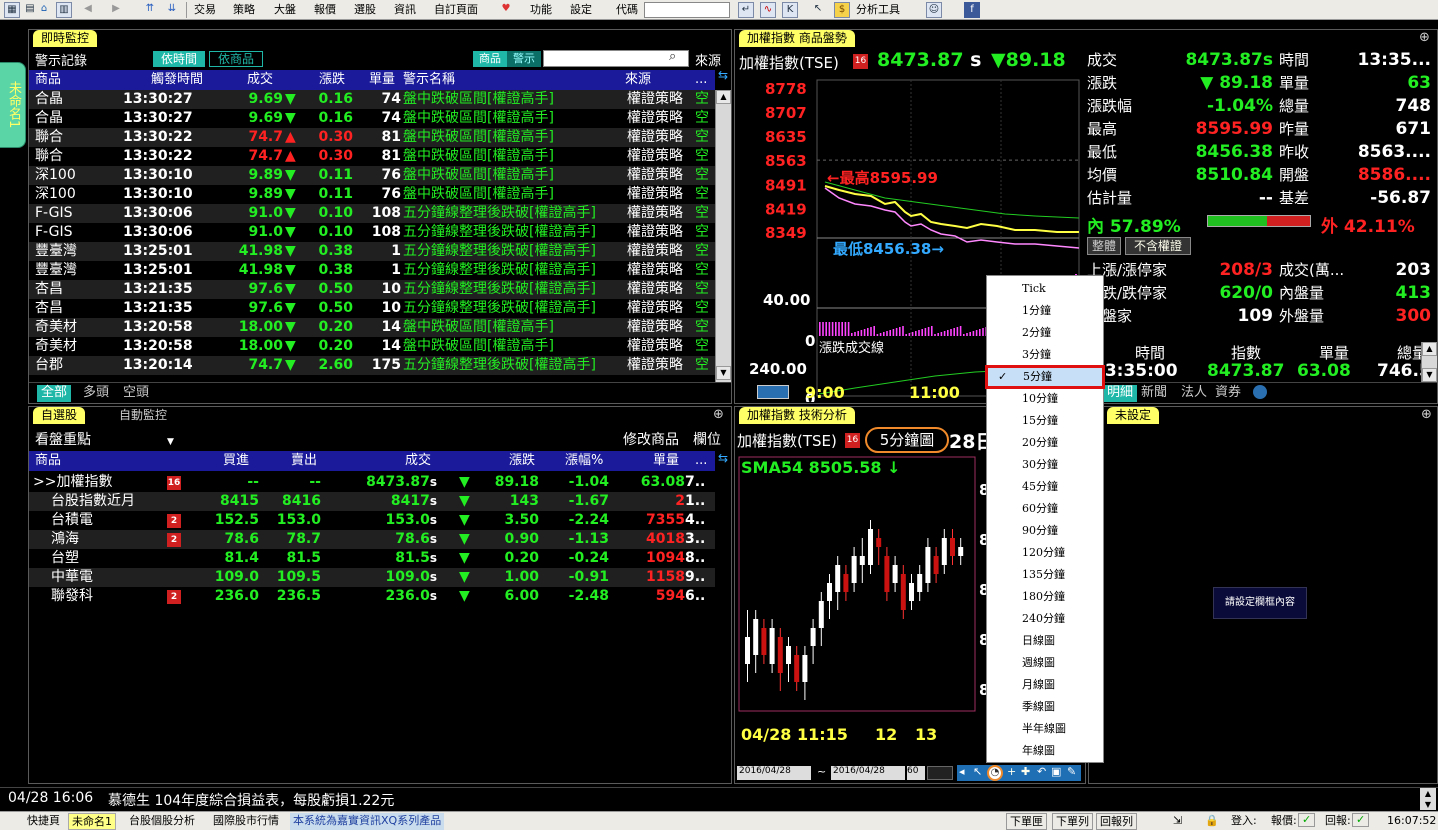 Image resolution: width=1438 pixels, height=830 pixels. Describe the element at coordinates (372, 327) in the screenshot. I see `alert-row: 奇美材 13:20:58 18.00 ▼ 0.20 14 盤中跌破區間[權證高手] 權證策略空` at that location.